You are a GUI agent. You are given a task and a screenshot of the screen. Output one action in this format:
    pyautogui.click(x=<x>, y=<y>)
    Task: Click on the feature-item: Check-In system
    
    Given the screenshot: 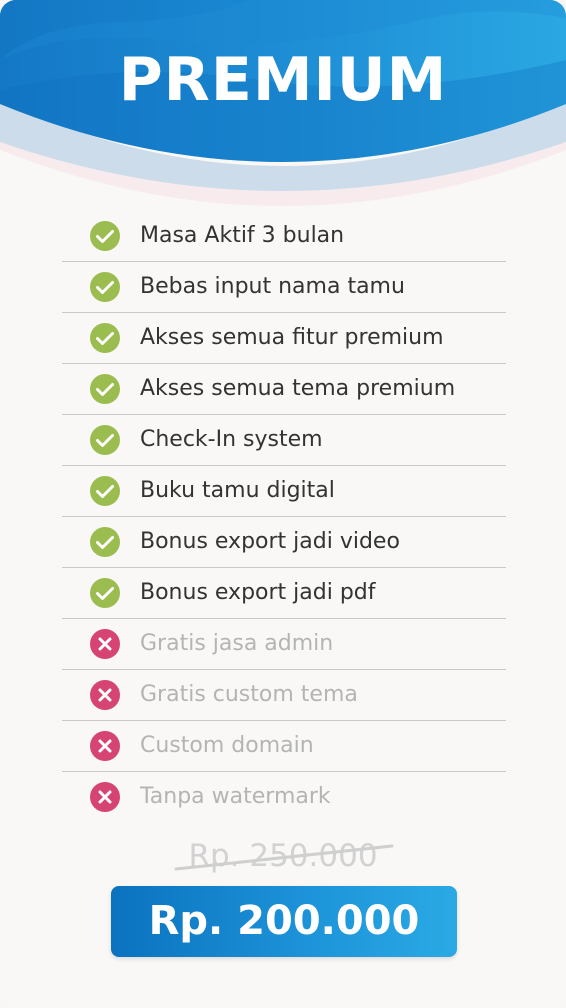 What is the action you would take?
    pyautogui.click(x=284, y=440)
    